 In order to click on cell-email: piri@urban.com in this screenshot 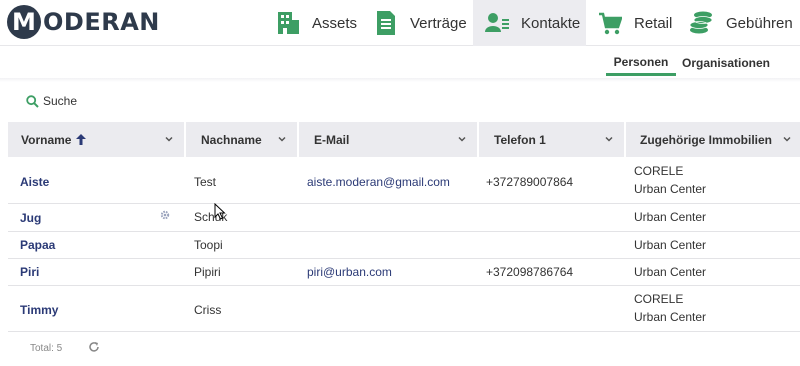, I will do `click(349, 272)`.